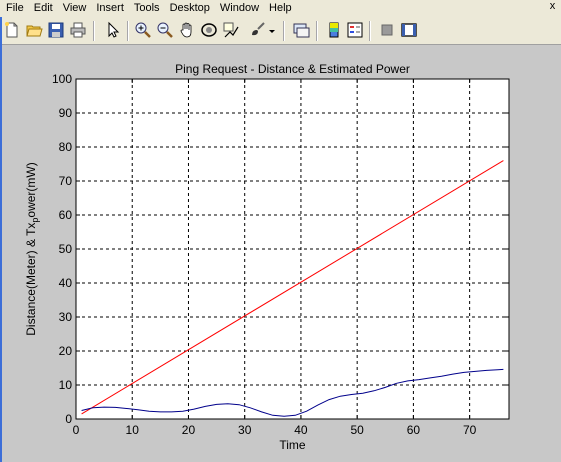 Image resolution: width=561 pixels, height=462 pixels. What do you see at coordinates (43, 8) in the screenshot?
I see `menu-edit: Edit` at bounding box center [43, 8].